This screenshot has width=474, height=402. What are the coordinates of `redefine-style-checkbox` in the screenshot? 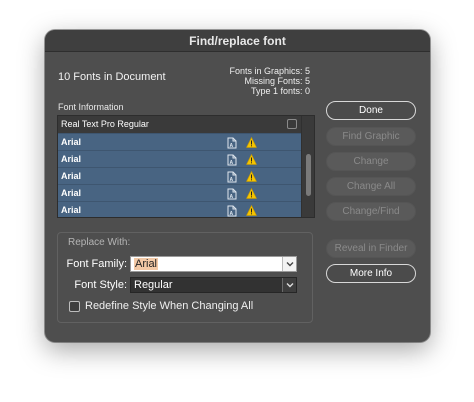 It's located at (74, 306).